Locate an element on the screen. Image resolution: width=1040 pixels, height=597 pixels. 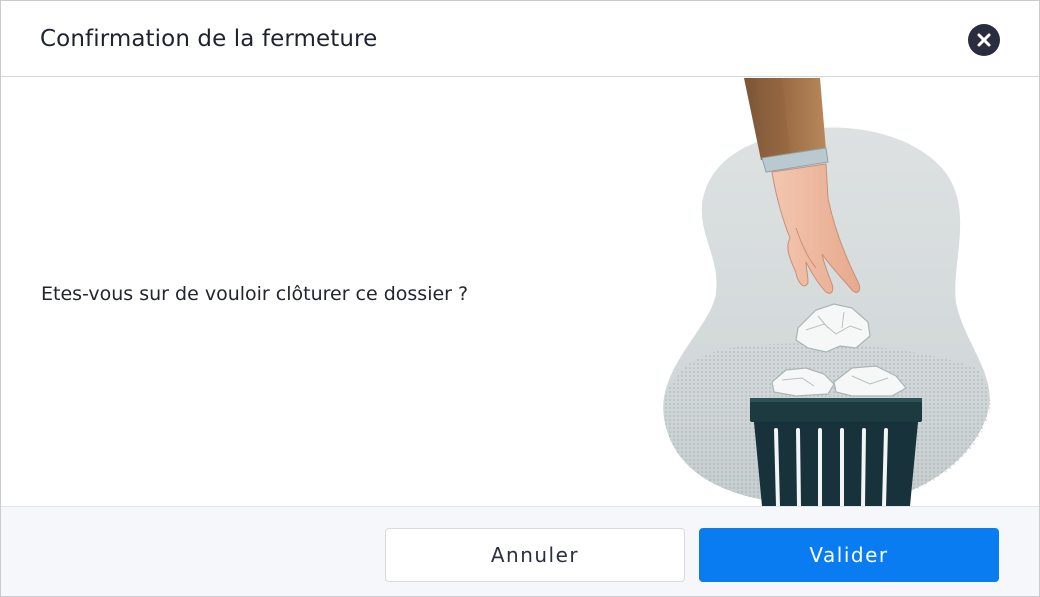
dialog-header: Confirmation de la fermeture is located at coordinates (520, 39).